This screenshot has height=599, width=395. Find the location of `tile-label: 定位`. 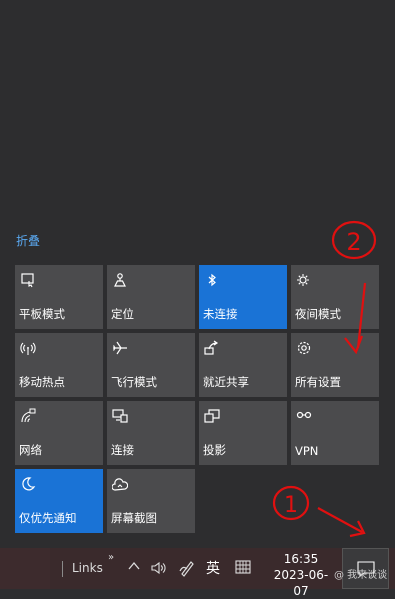

tile-label: 定位 is located at coordinates (122, 314).